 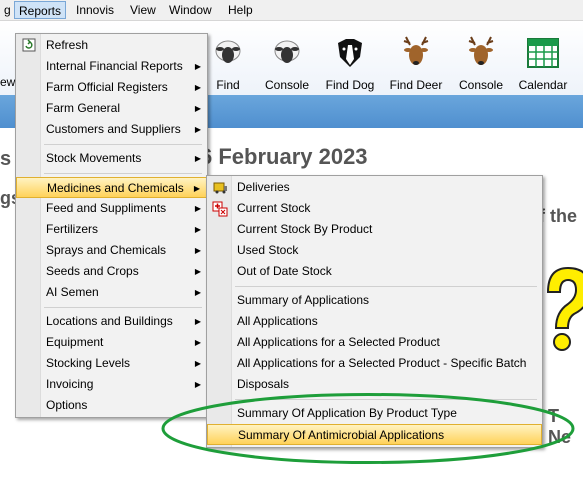 I want to click on menu-item-label: Fertilizers, so click(x=72, y=229).